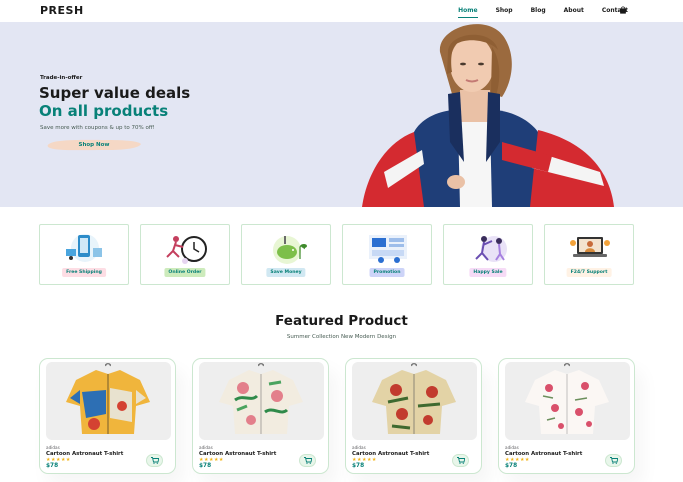 Image resolution: width=683 pixels, height=482 pixels. What do you see at coordinates (491, 249) in the screenshot?
I see `happy-sale-illustration-icon` at bounding box center [491, 249].